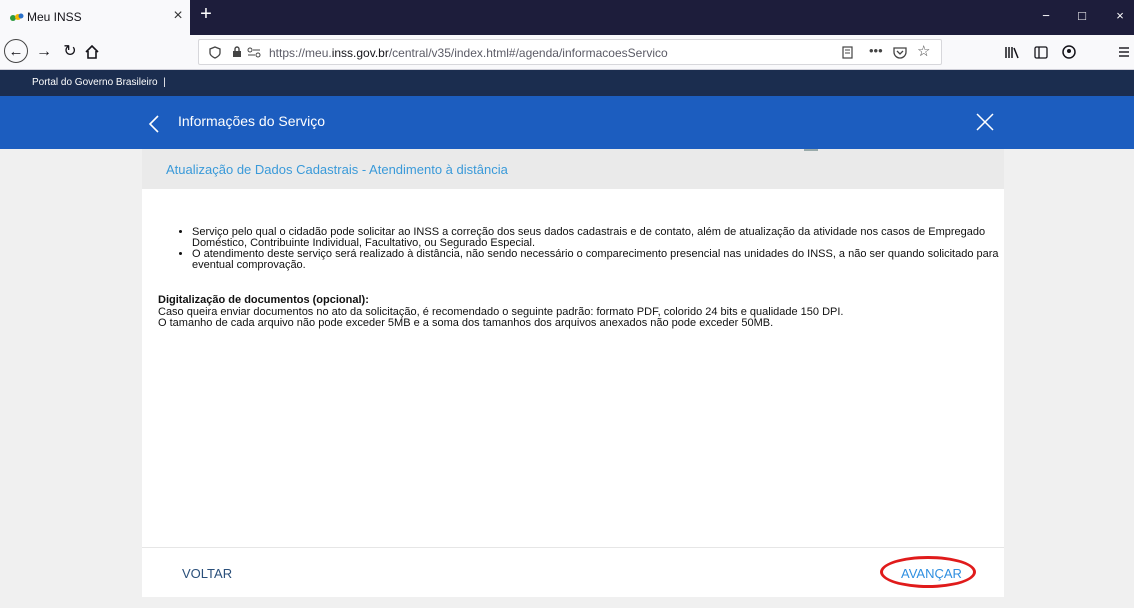  Describe the element at coordinates (207, 573) in the screenshot. I see `voltar-button: VOLTAR` at that location.